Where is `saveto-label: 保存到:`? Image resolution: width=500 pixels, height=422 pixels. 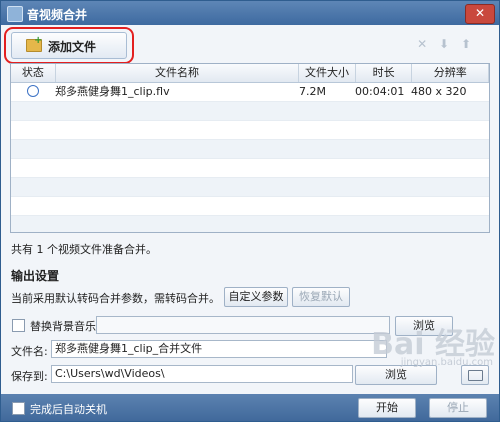 saveto-label: 保存到: is located at coordinates (29, 376).